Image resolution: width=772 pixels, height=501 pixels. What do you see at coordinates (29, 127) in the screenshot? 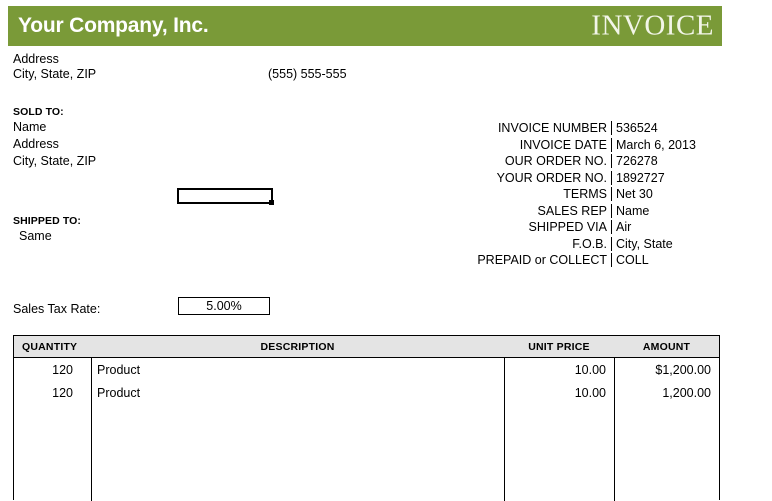
I see `sold-to-name: Name` at bounding box center [29, 127].